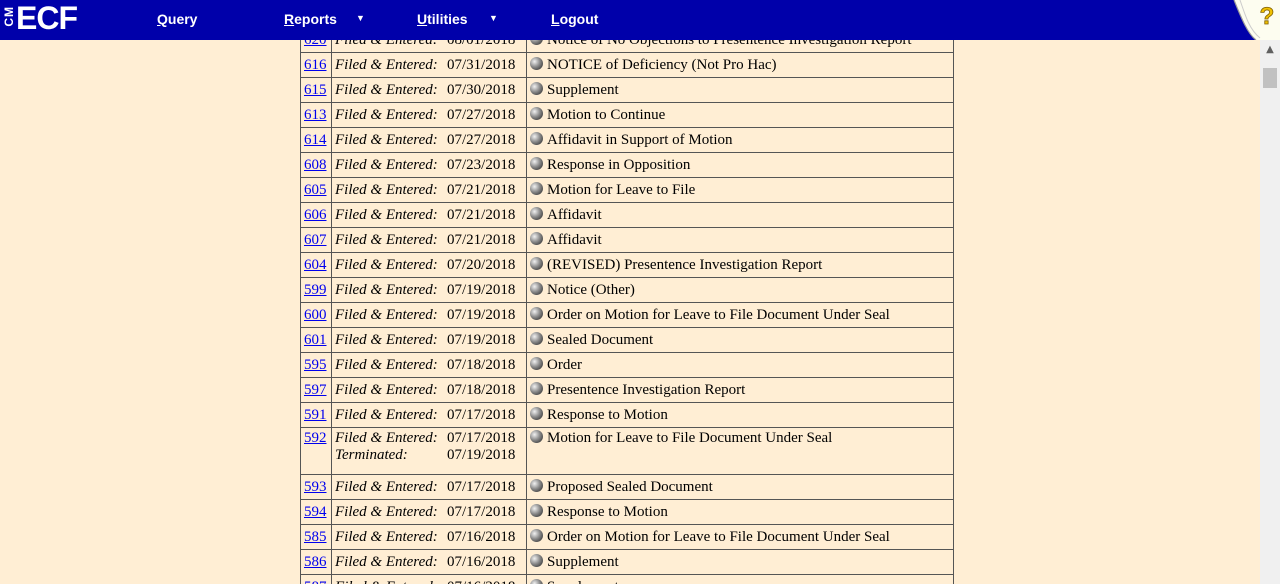  What do you see at coordinates (442, 19) in the screenshot?
I see `menu-utilities: Utilities` at bounding box center [442, 19].